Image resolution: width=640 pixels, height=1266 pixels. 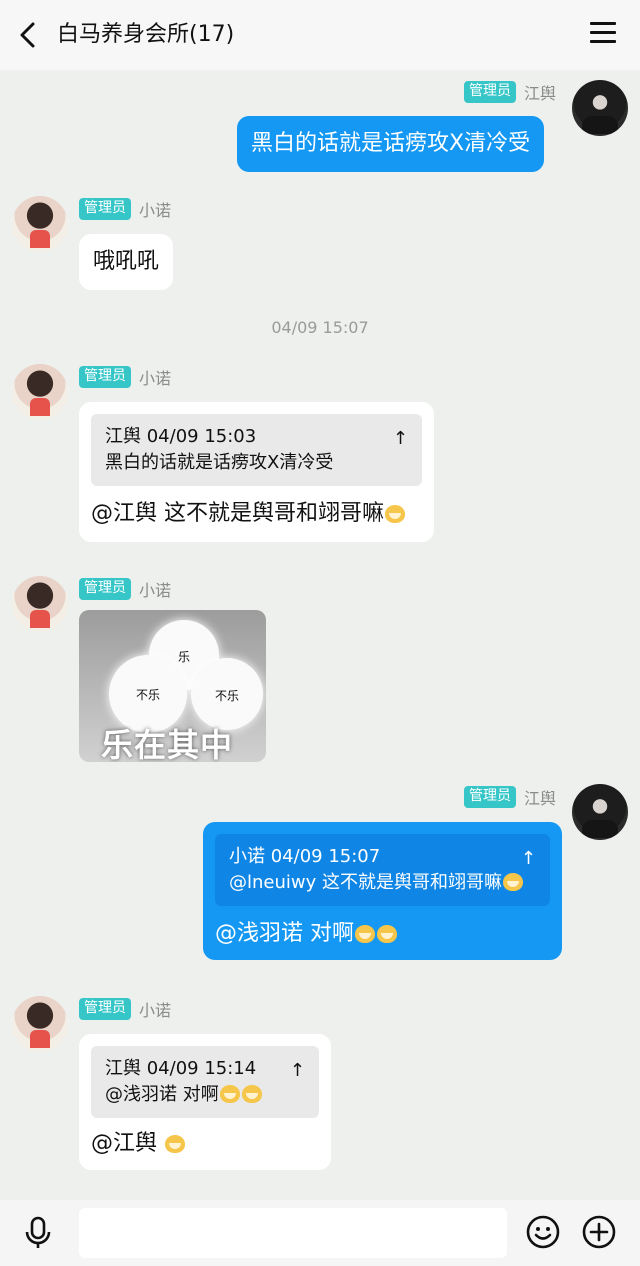 I want to click on sticker-image: 乐 不乐 不乐 乐在其中, so click(x=172, y=686).